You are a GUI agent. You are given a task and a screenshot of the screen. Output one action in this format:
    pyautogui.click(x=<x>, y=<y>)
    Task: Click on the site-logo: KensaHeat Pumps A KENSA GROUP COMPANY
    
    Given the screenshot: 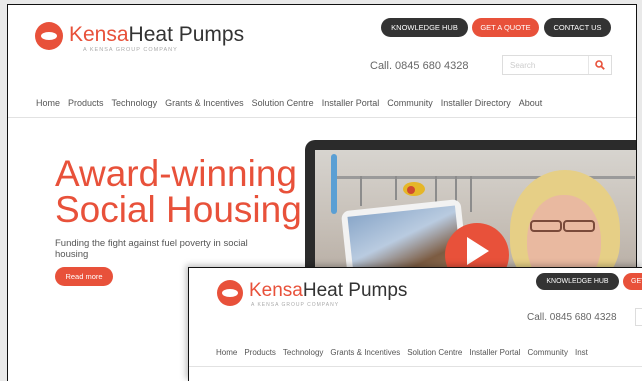 What is the action you would take?
    pyautogui.click(x=139, y=37)
    